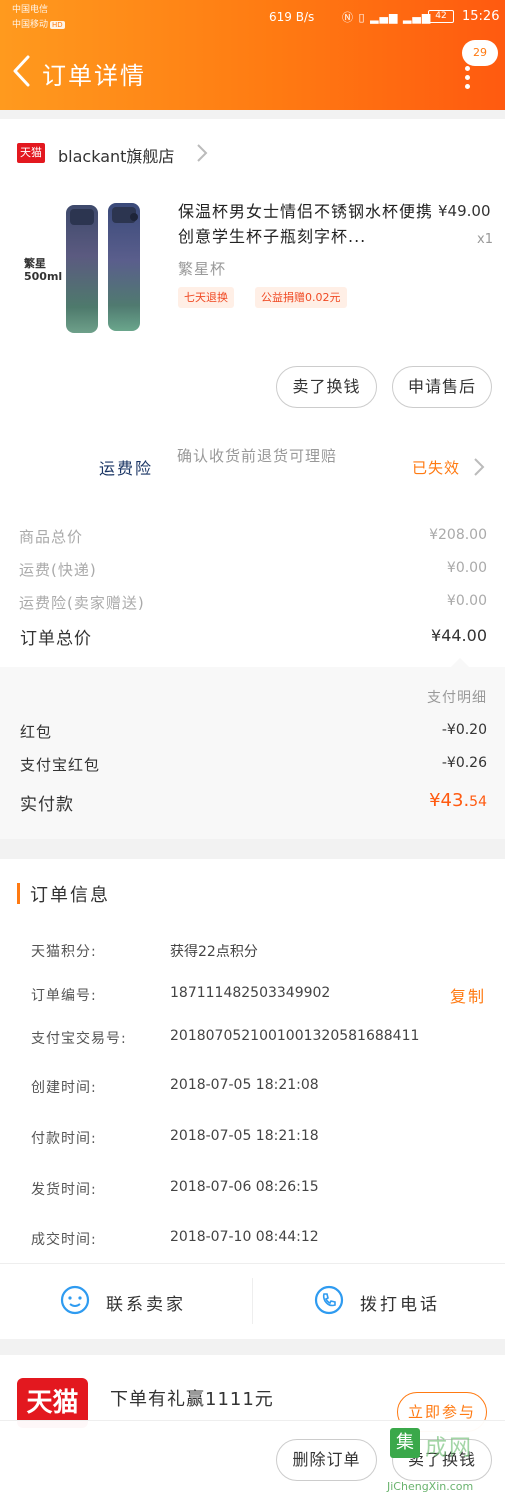 The image size is (505, 1499). Describe the element at coordinates (329, 1300) in the screenshot. I see `phone-icon` at that location.